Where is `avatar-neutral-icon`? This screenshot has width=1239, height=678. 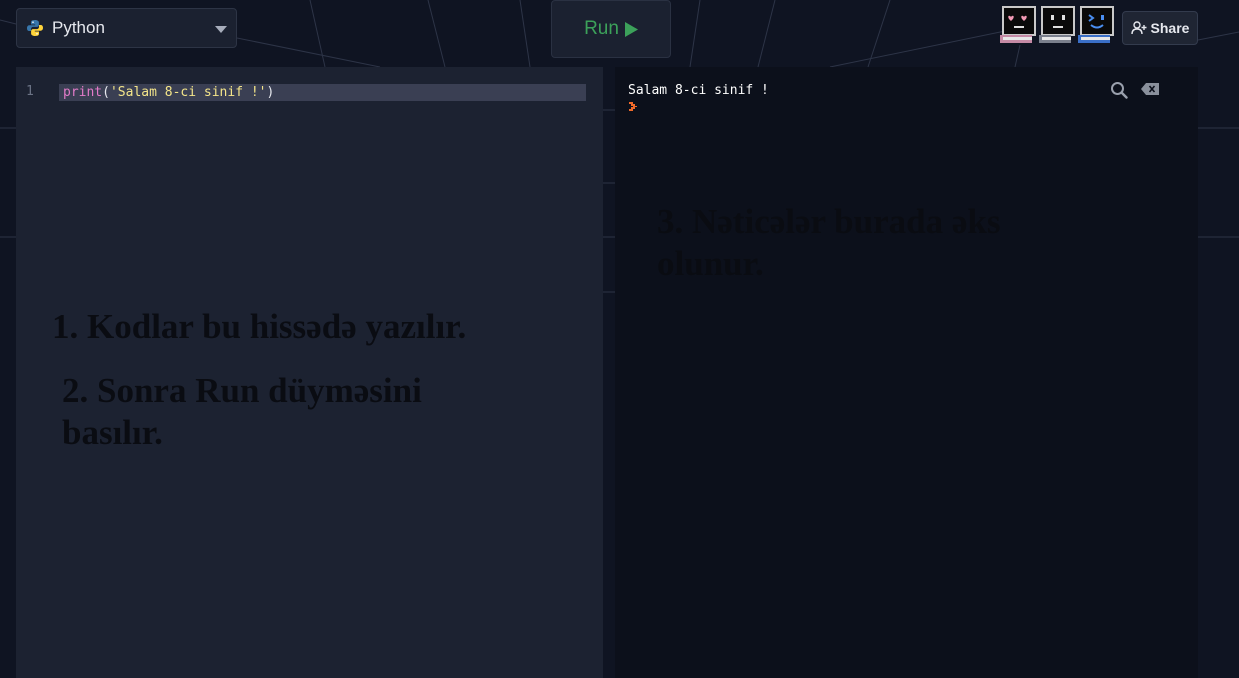
avatar-neutral-icon is located at coordinates (1057, 24).